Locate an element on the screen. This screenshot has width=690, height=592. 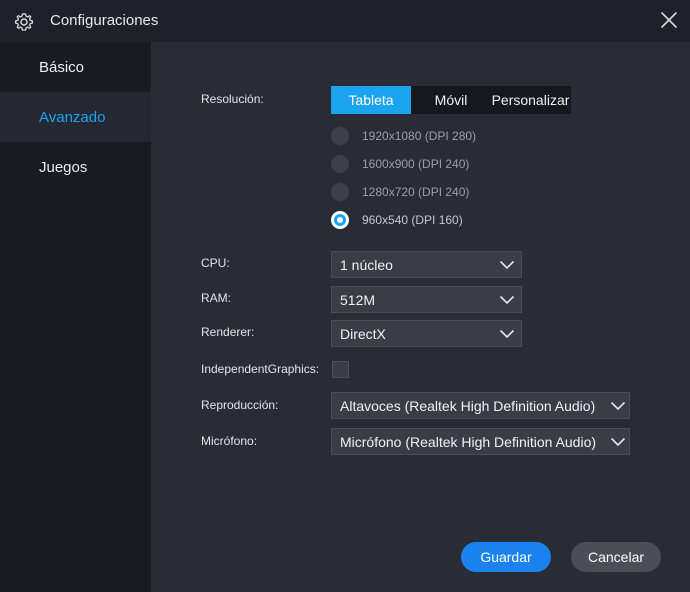
tab-movil: Móvil is located at coordinates (451, 100).